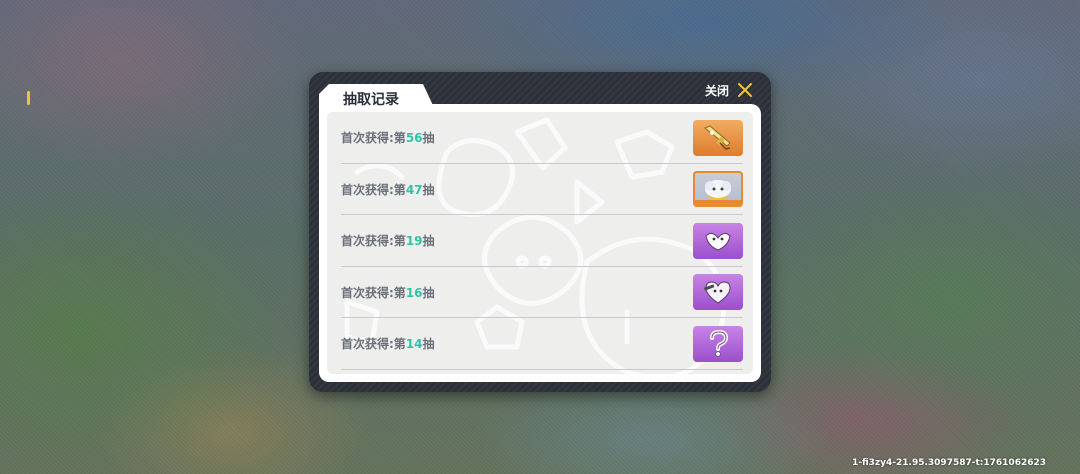 This screenshot has width=1080, height=474. What do you see at coordinates (540, 293) in the screenshot?
I see `record-row: 首次获得:第16抽` at bounding box center [540, 293].